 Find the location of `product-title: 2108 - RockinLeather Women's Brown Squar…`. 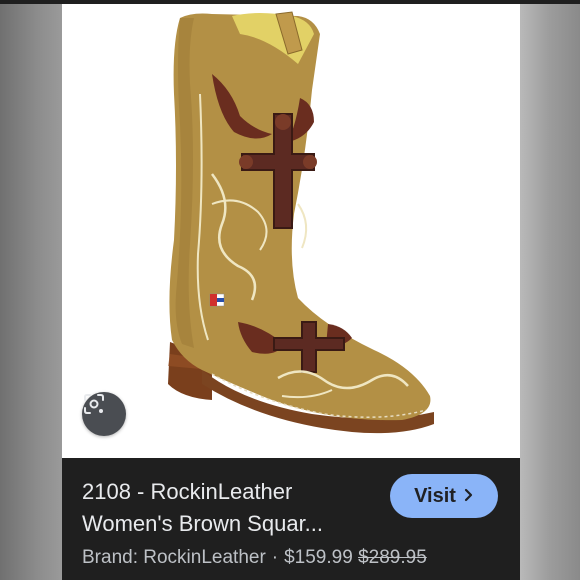

product-title: 2108 - RockinLeather Women's Brown Squar… is located at coordinates (232, 508).